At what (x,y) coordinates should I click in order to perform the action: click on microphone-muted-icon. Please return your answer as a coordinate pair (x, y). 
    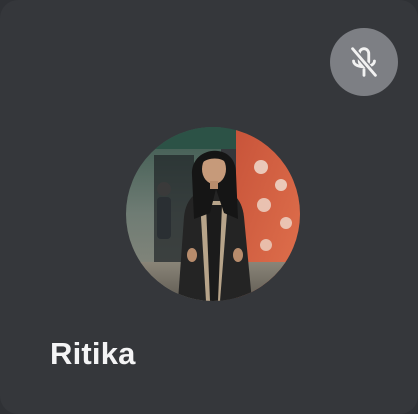
    Looking at the image, I should click on (364, 62).